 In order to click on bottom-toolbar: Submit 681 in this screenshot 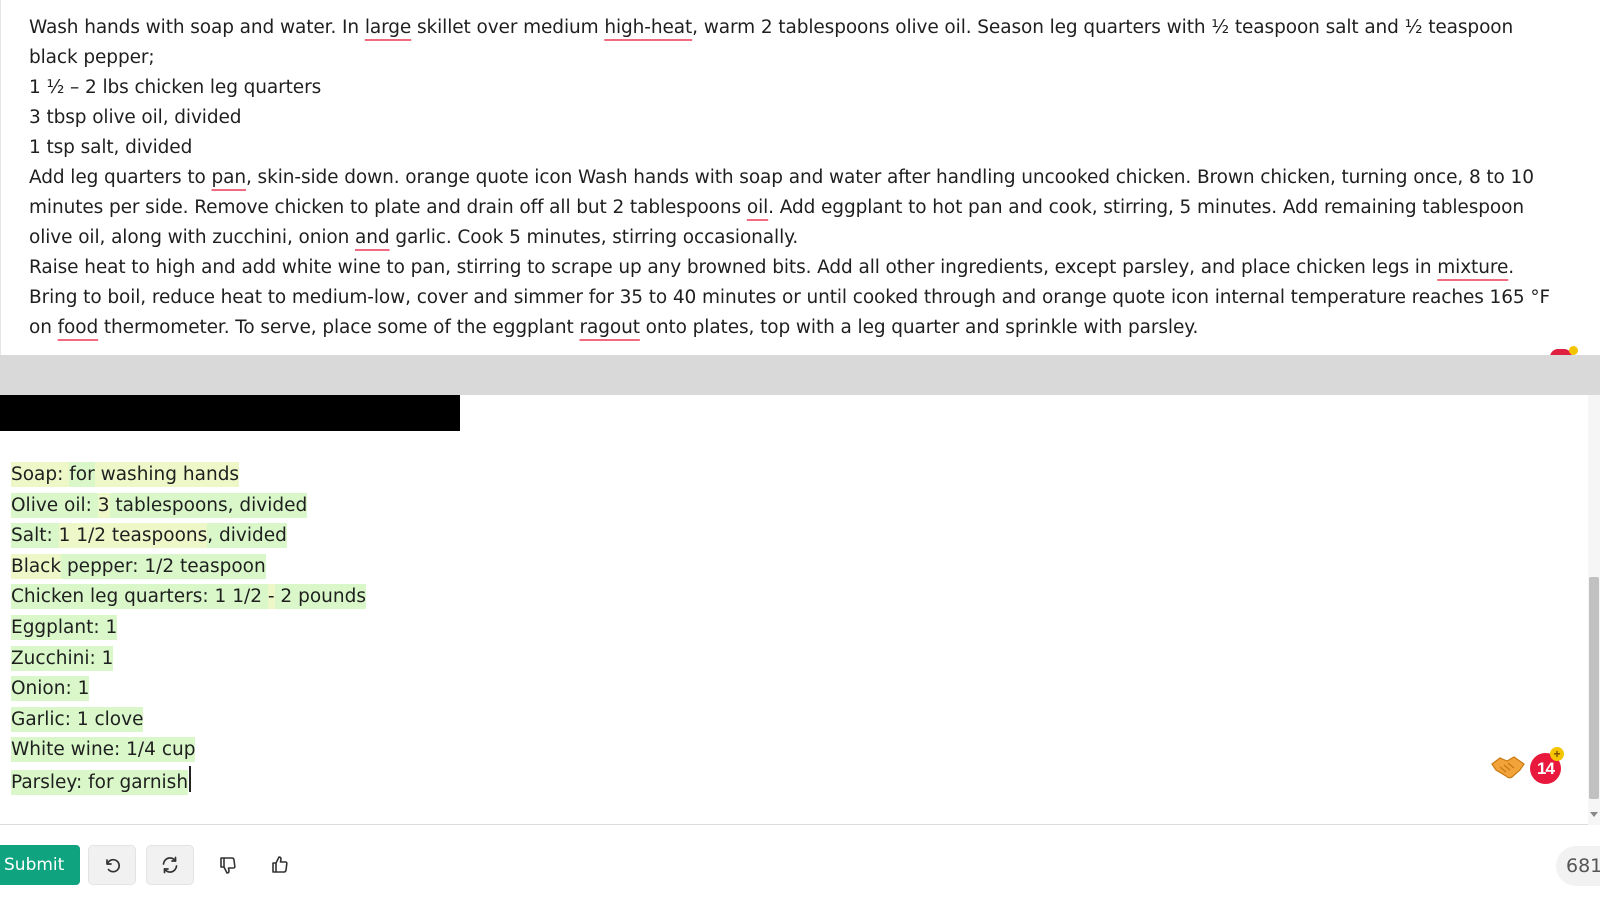, I will do `click(800, 863)`.